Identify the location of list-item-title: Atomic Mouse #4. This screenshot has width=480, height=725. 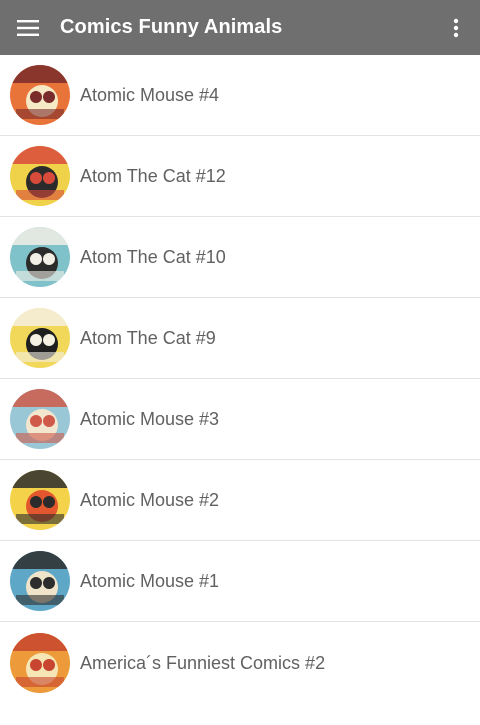
(150, 94).